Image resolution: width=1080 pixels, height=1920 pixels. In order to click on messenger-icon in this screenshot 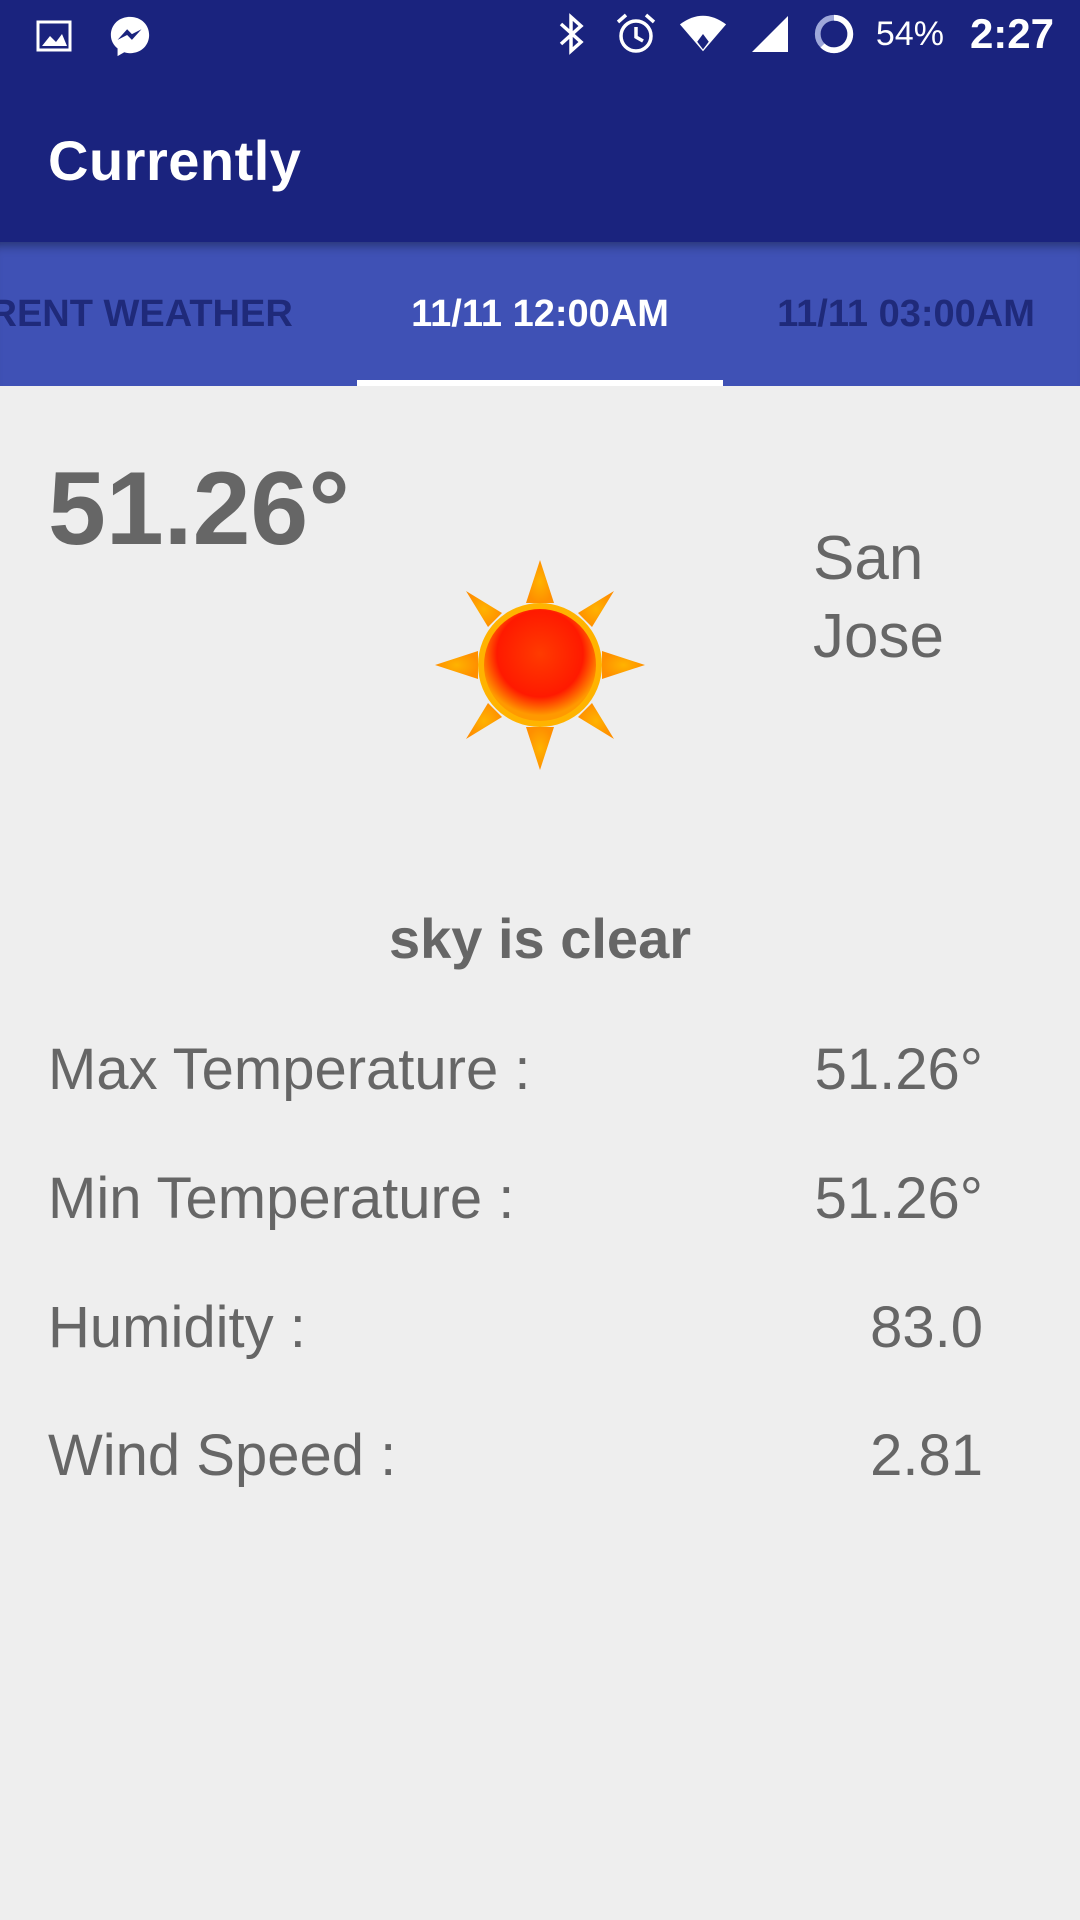, I will do `click(130, 36)`.